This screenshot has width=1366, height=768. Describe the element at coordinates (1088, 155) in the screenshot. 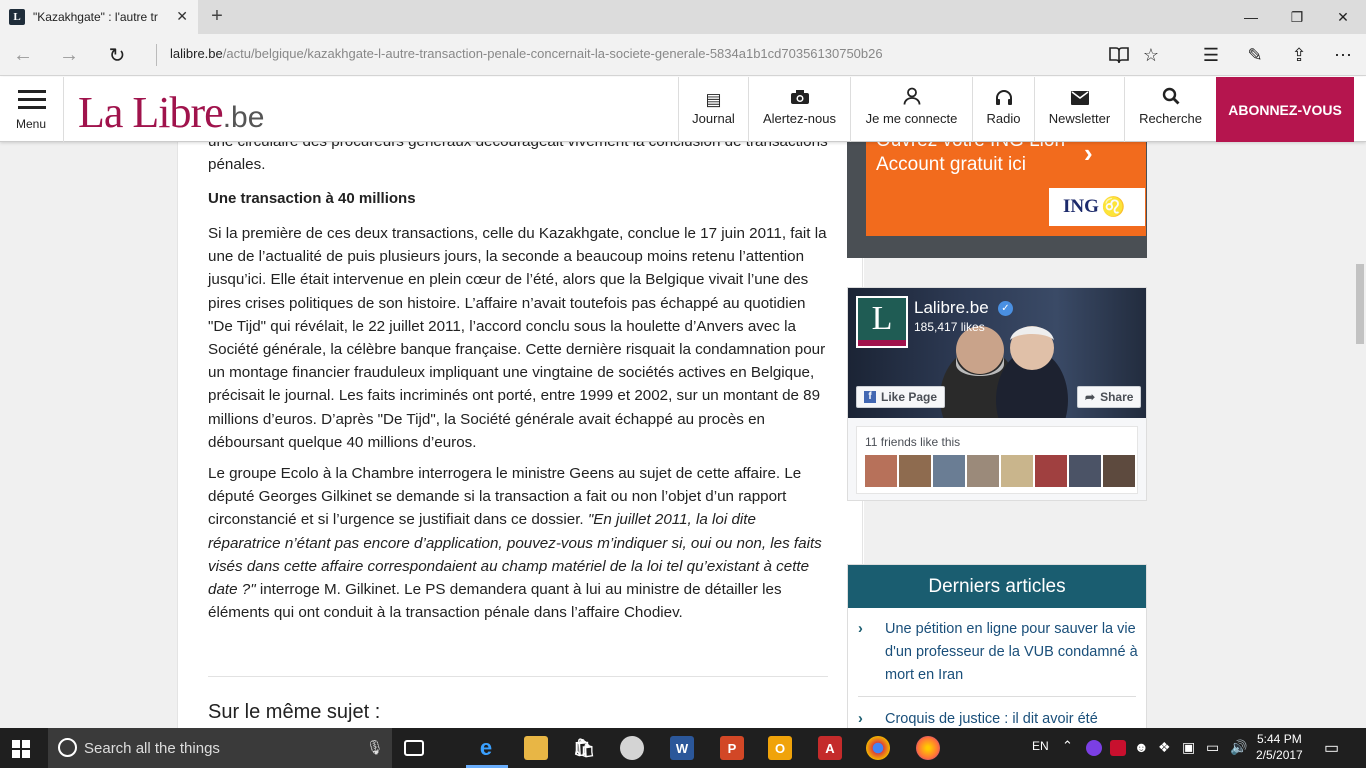

I see `chevron-right-icon: ›` at that location.